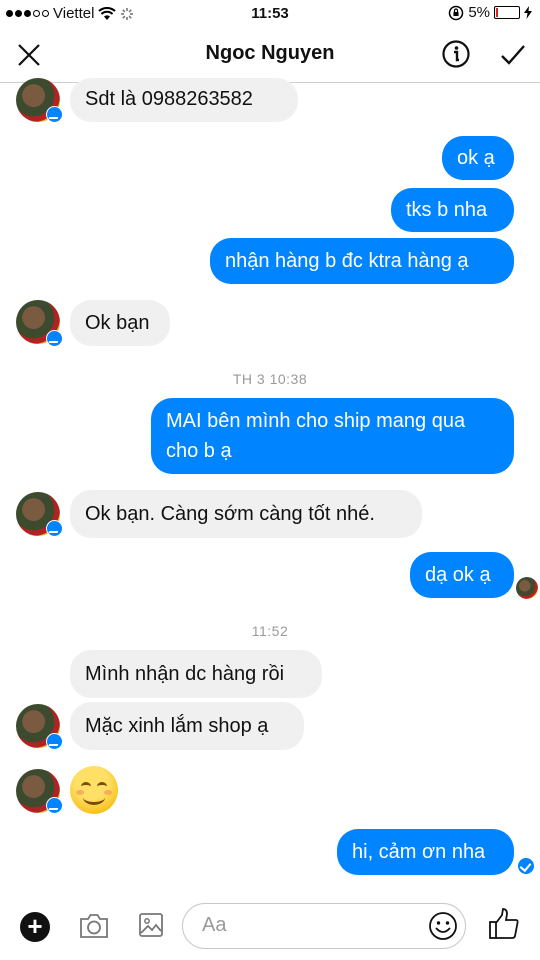 Image resolution: width=540 pixels, height=960 pixels. I want to click on timestamp-divider: TH 3 10:38, so click(270, 379).